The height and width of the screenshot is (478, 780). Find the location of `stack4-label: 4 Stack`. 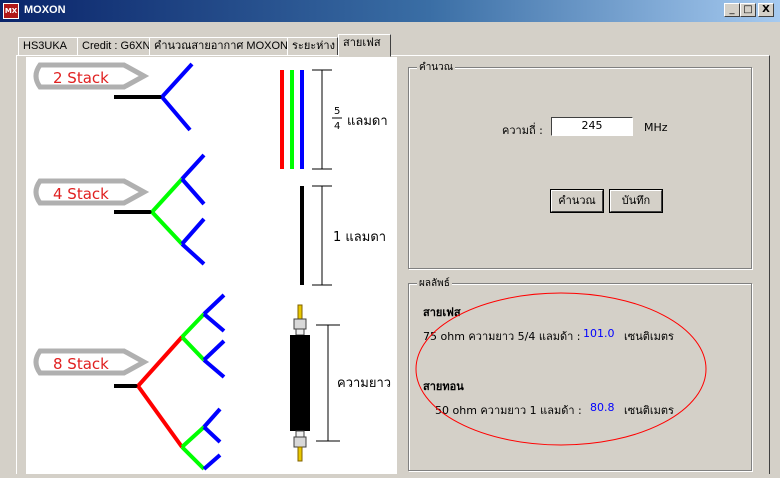

stack4-label: 4 Stack is located at coordinates (81, 194).